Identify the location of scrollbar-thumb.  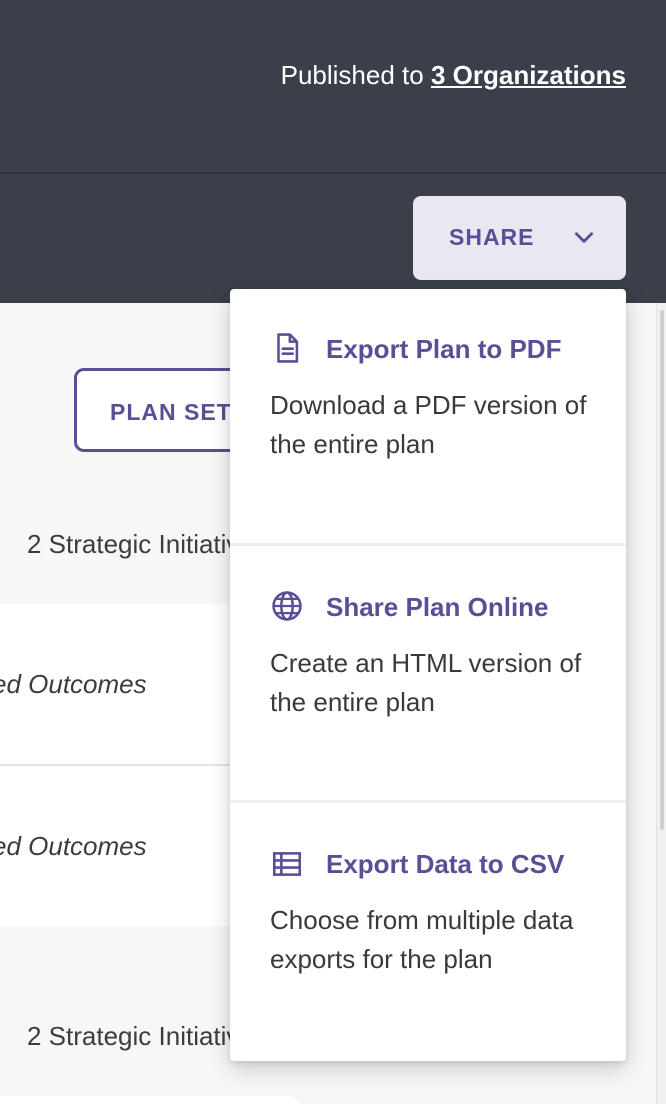
(662, 570).